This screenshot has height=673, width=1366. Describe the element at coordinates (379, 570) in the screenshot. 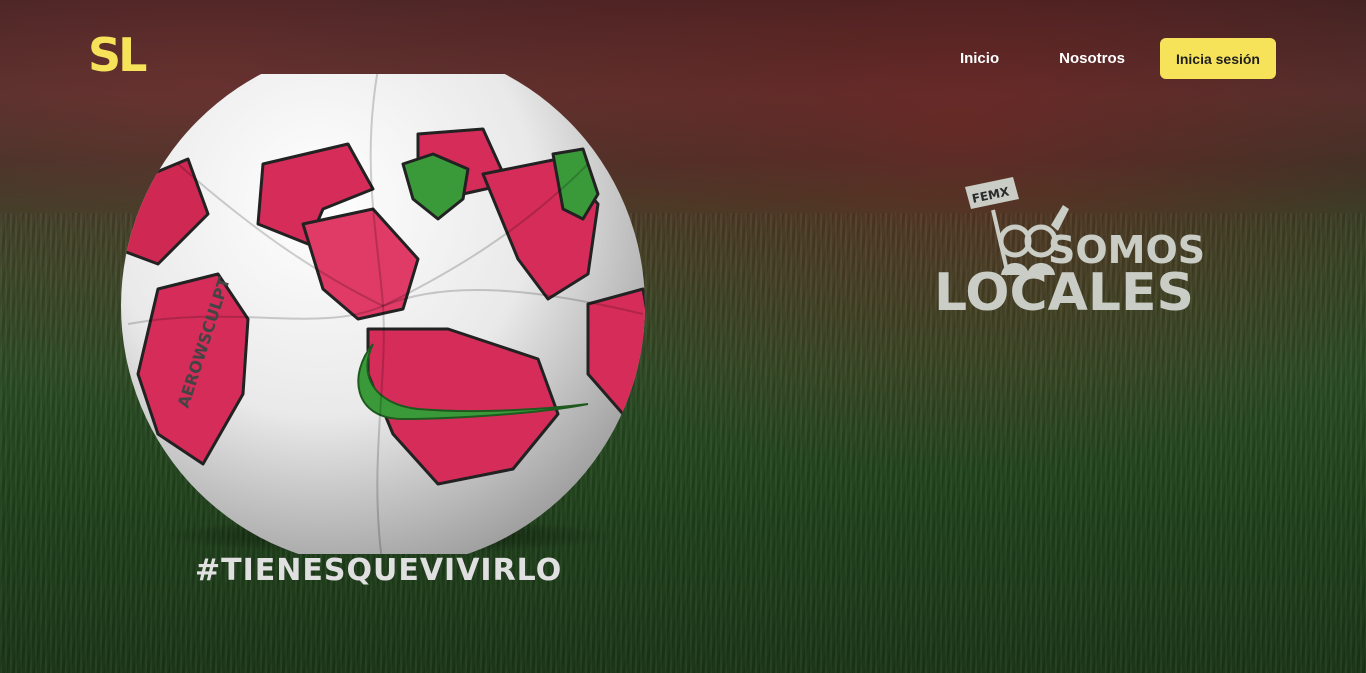

I see `hero-hashtag: #TIENESQUEVIVIRLO` at that location.